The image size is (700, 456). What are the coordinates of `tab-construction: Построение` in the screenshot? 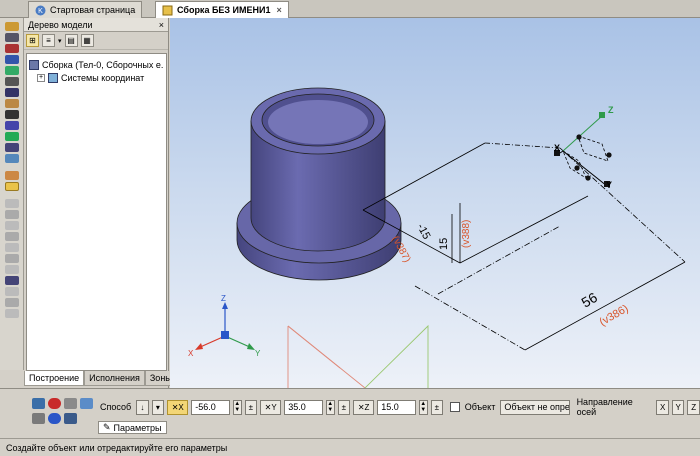 It's located at (54, 378).